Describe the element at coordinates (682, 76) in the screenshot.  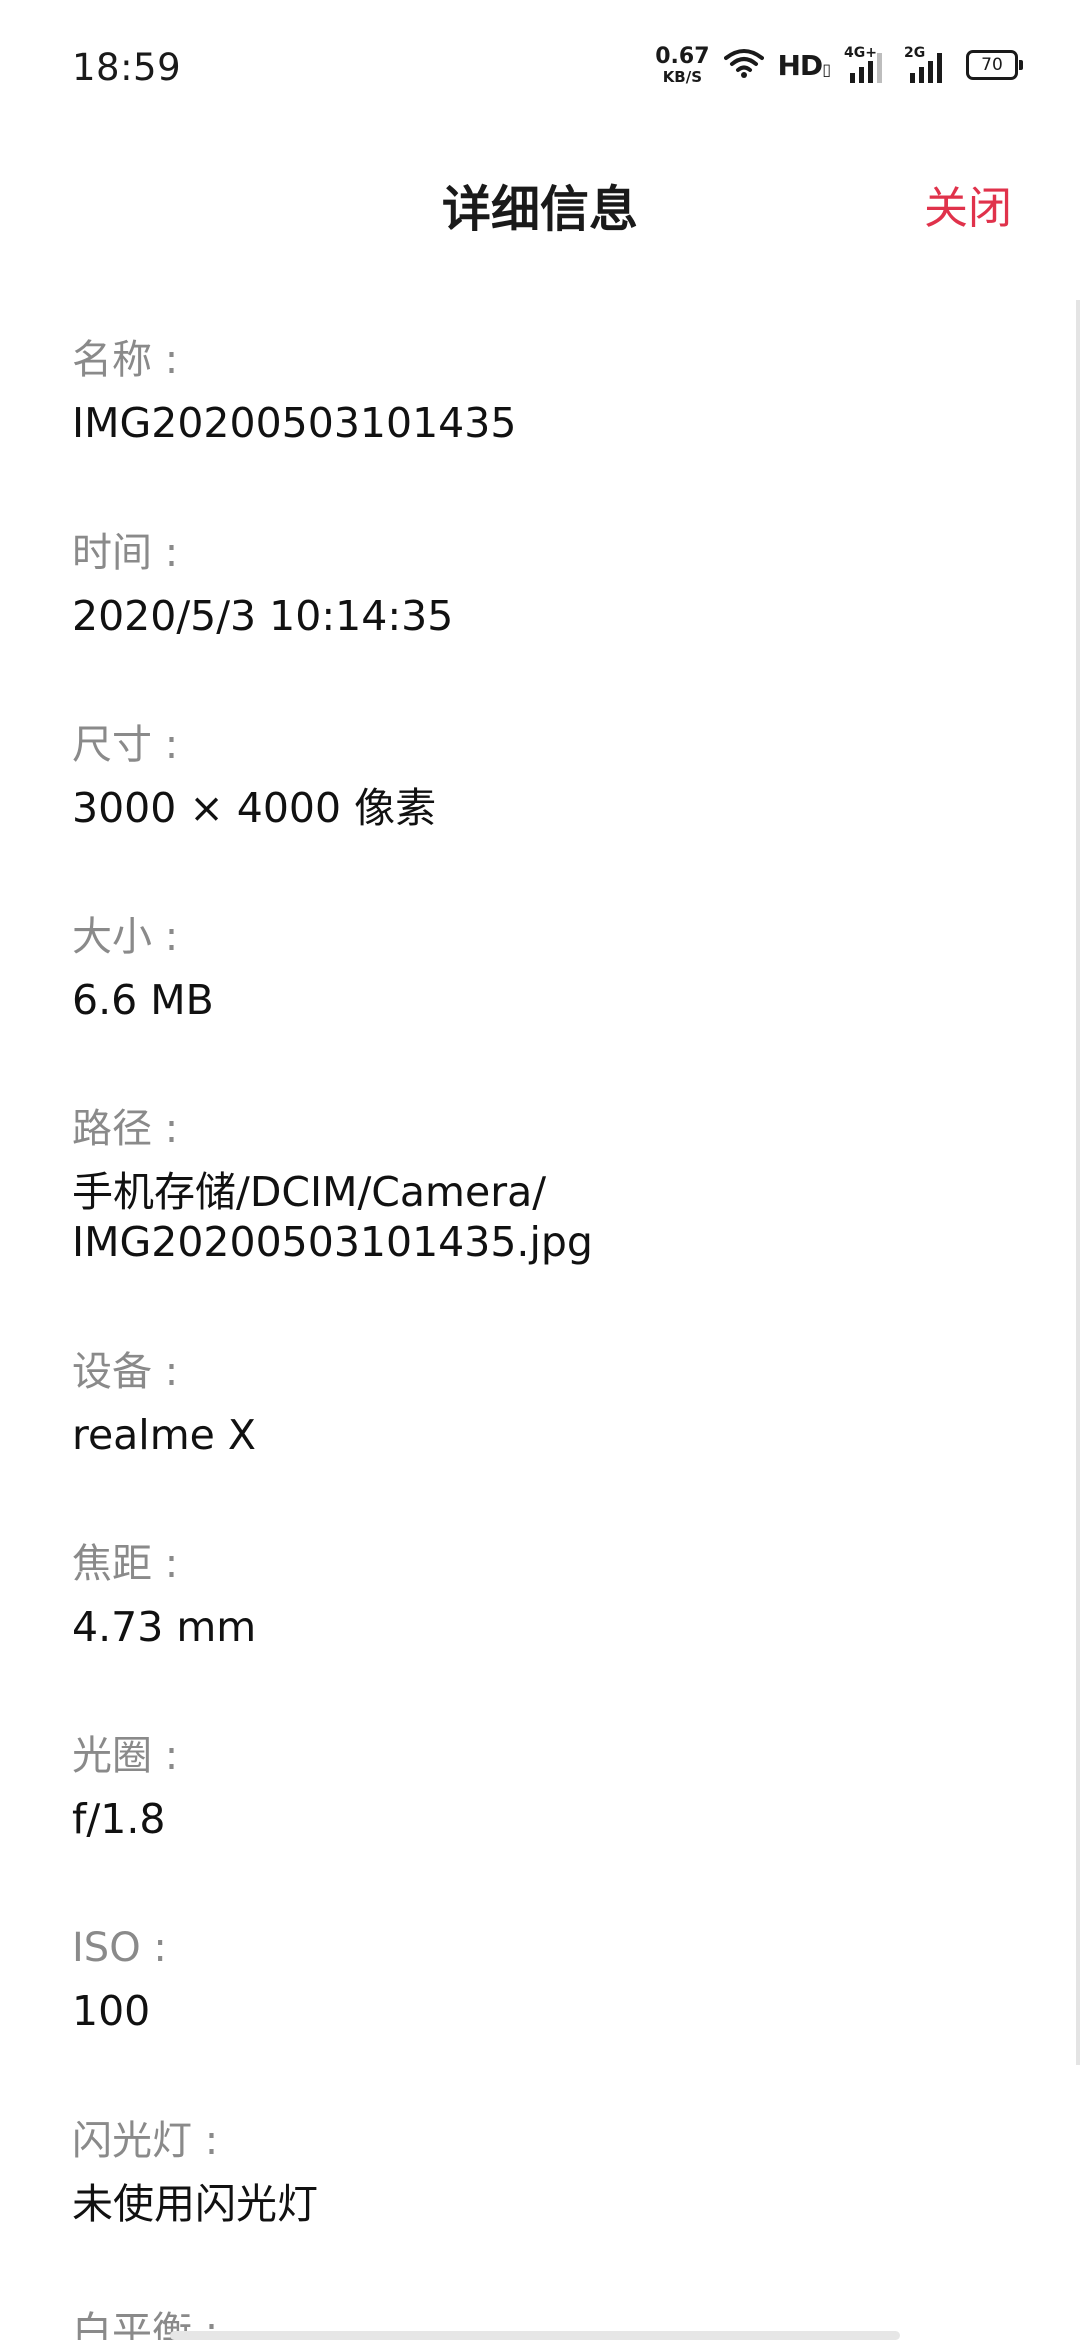
I see `network-speed-unit: KB/S` at that location.